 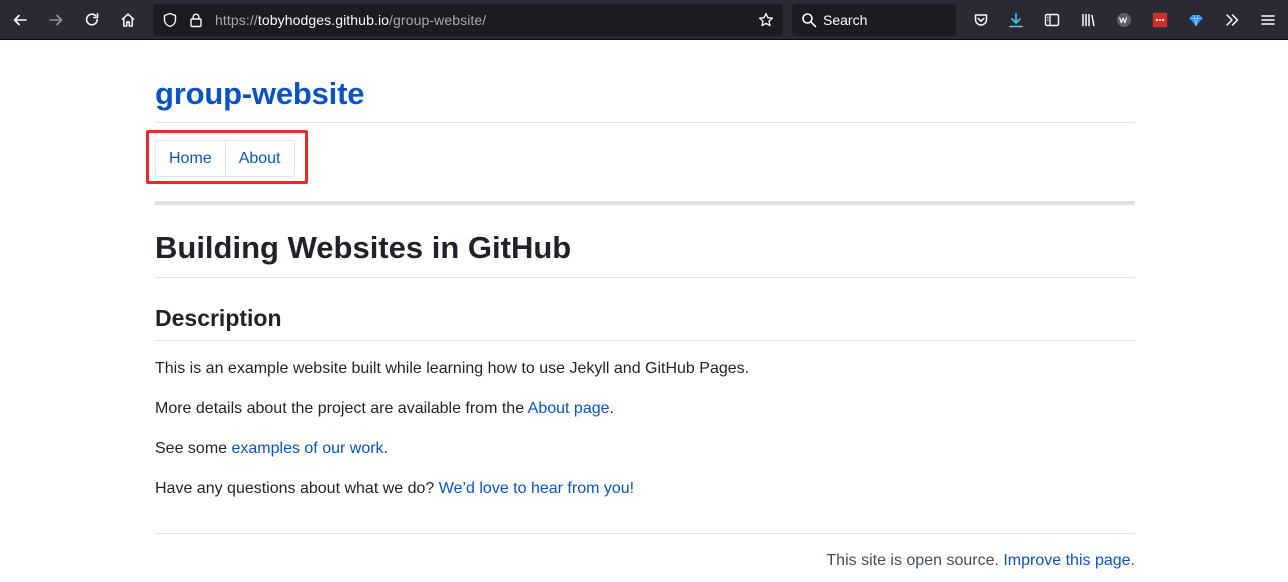 What do you see at coordinates (259, 158) in the screenshot?
I see `nav-about-link: About` at bounding box center [259, 158].